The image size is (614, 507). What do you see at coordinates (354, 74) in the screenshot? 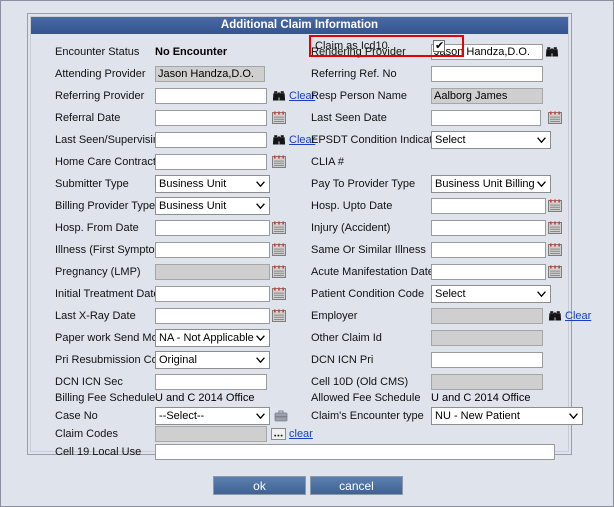
I see `label-referring-ref-no: Referring Ref. No` at bounding box center [354, 74].